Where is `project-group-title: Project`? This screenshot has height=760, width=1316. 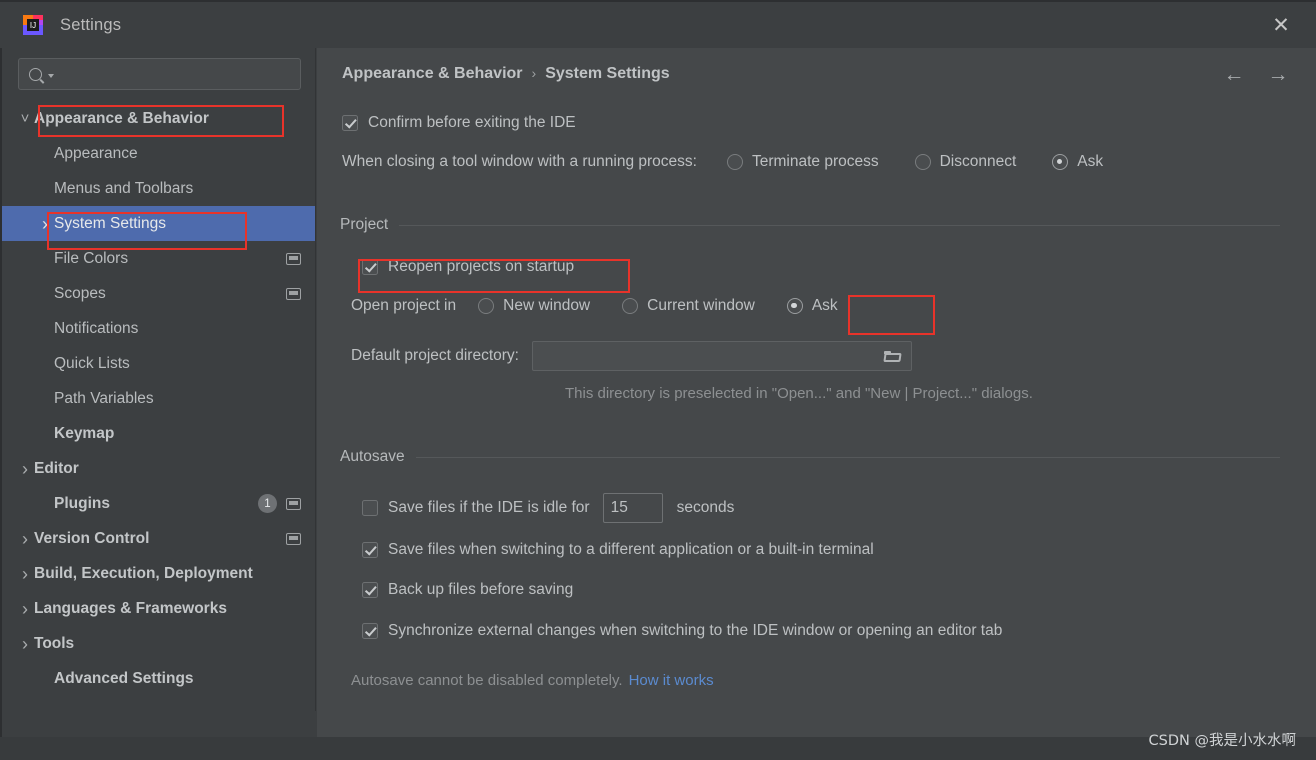 project-group-title: Project is located at coordinates (364, 224).